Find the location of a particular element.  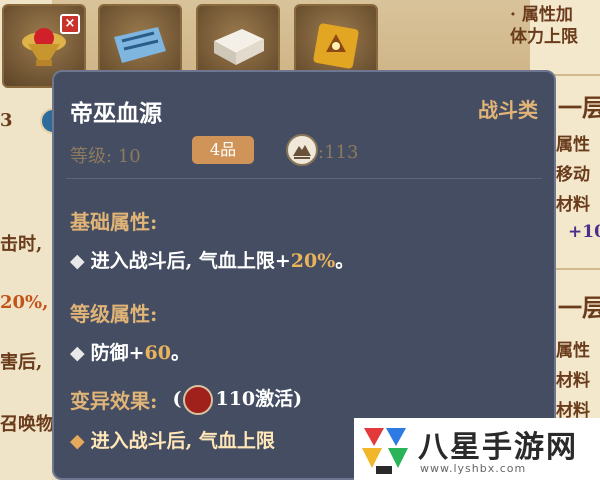

level-attributes-title: 等级属性: is located at coordinates (114, 314).